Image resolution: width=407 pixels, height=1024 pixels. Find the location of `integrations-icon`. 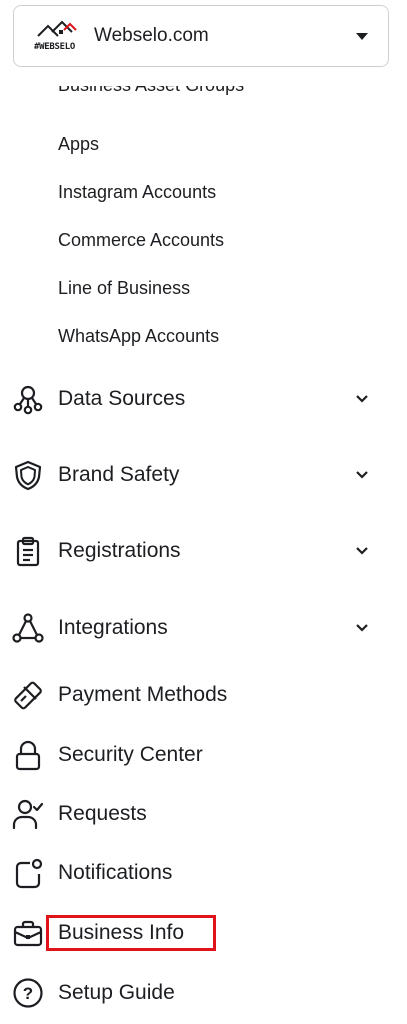

integrations-icon is located at coordinates (28, 628).